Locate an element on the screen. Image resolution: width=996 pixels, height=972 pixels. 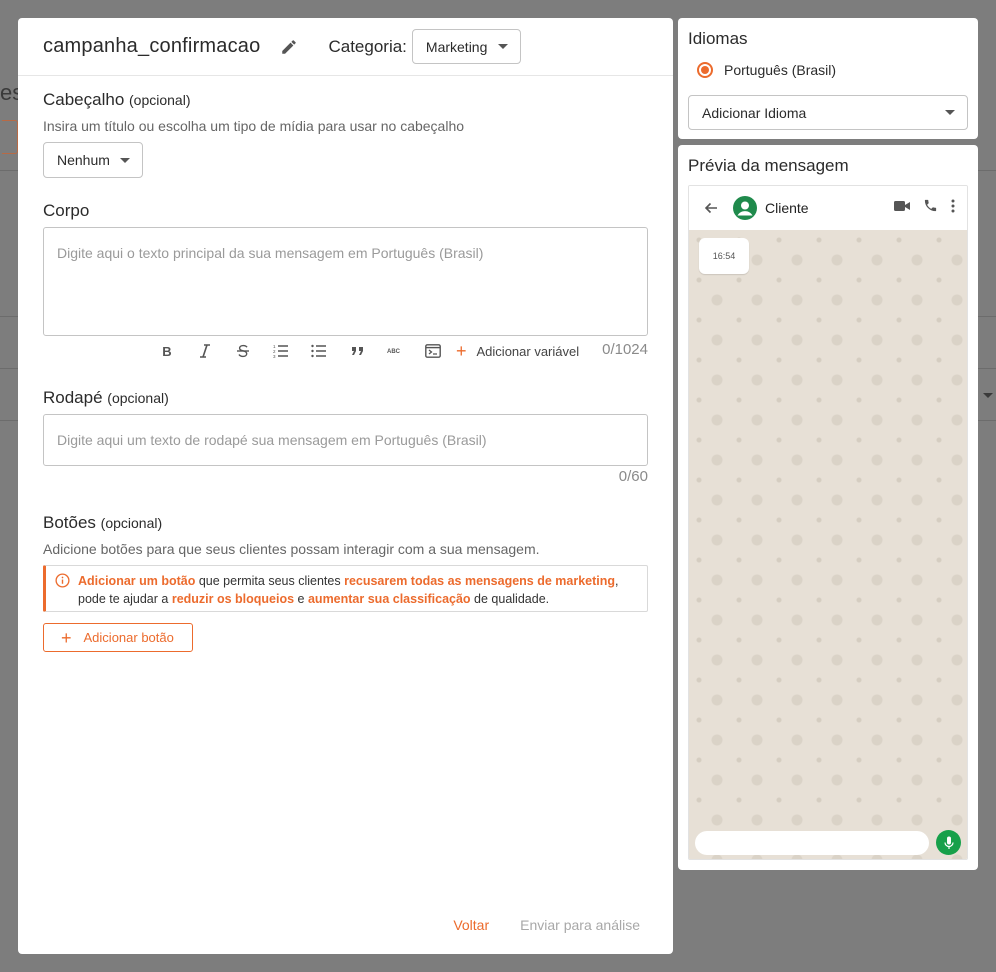
header-section-title: Cabeçalho (opcional) is located at coordinates (117, 100).